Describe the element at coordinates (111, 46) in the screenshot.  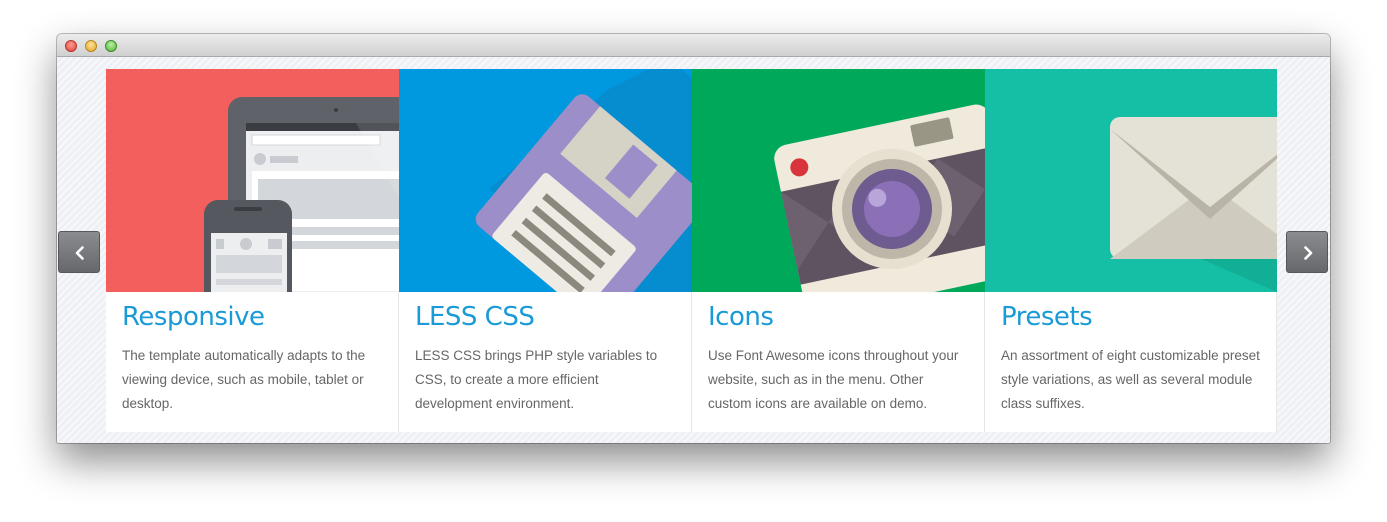
I see `zoom-window-button` at that location.